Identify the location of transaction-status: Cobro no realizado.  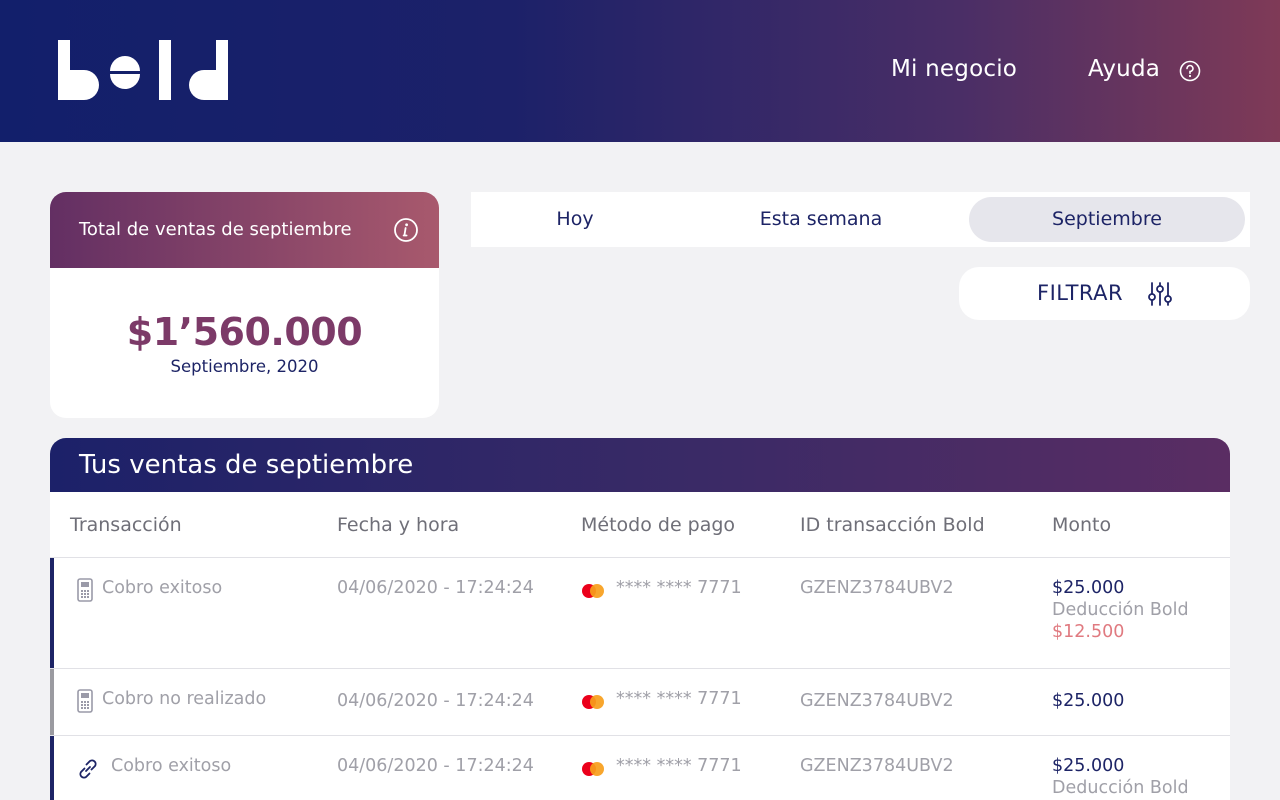
(184, 699).